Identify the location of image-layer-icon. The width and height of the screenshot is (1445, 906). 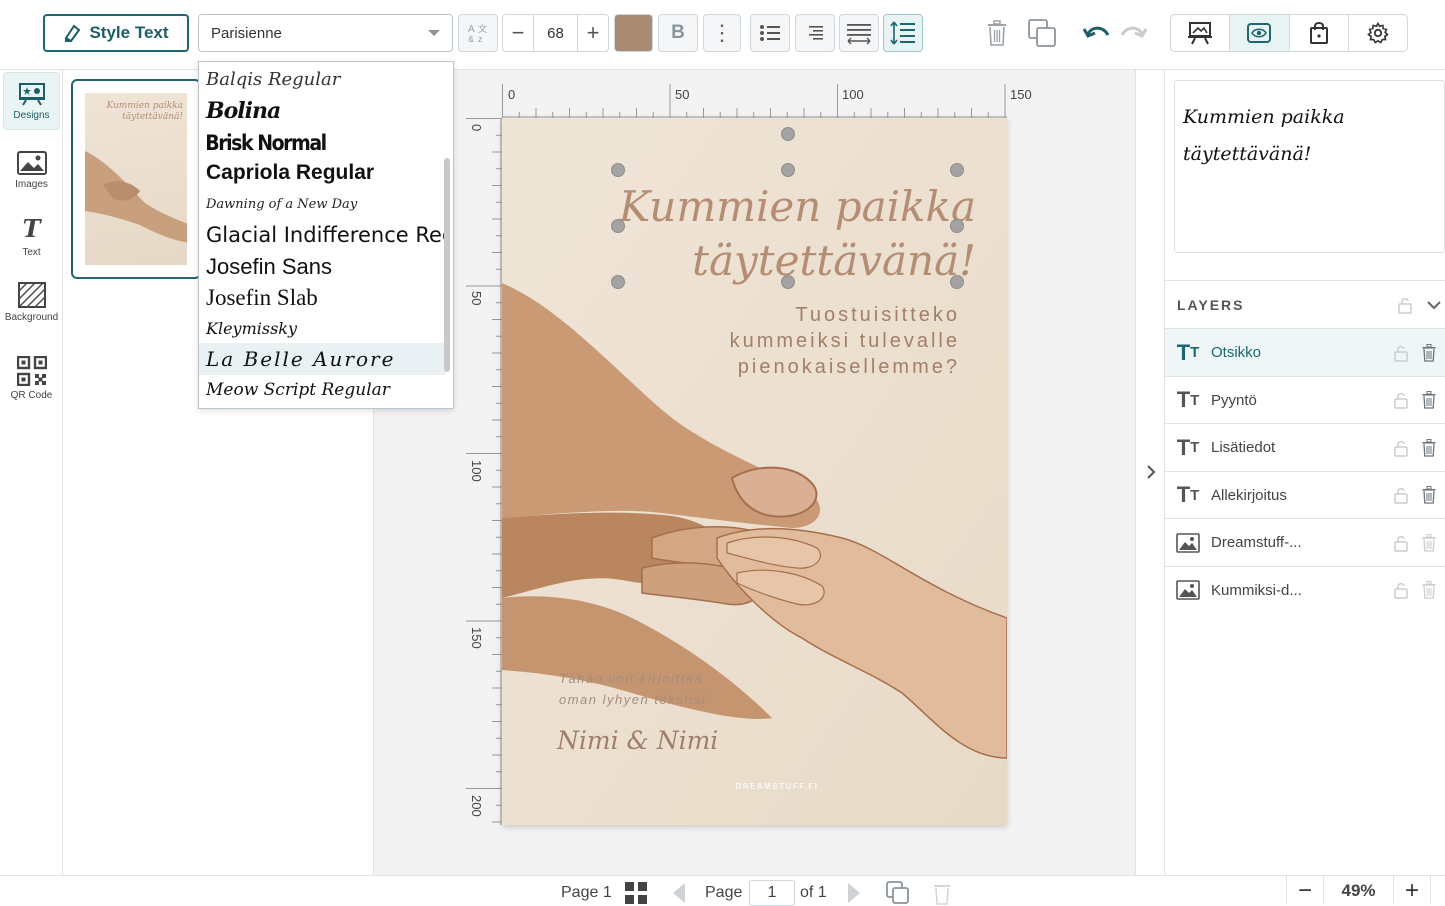
(1188, 590).